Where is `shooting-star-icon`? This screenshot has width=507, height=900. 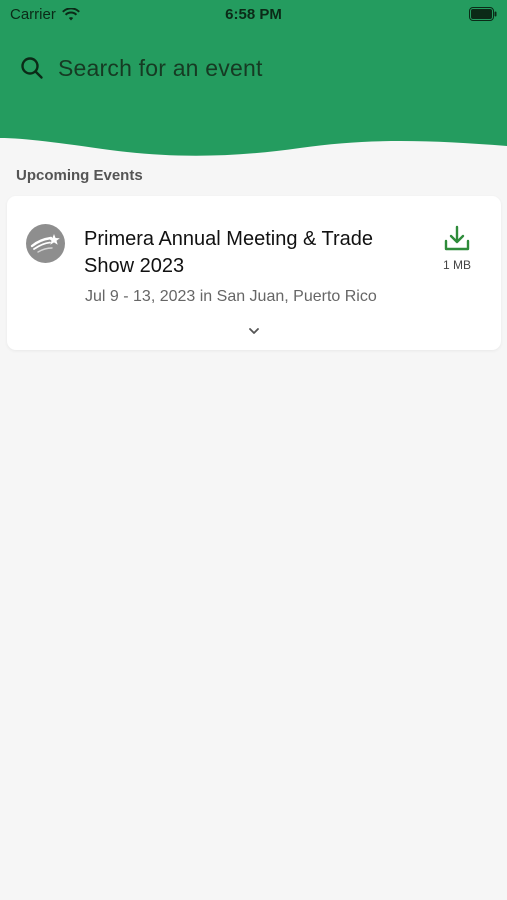
shooting-star-icon is located at coordinates (45, 243).